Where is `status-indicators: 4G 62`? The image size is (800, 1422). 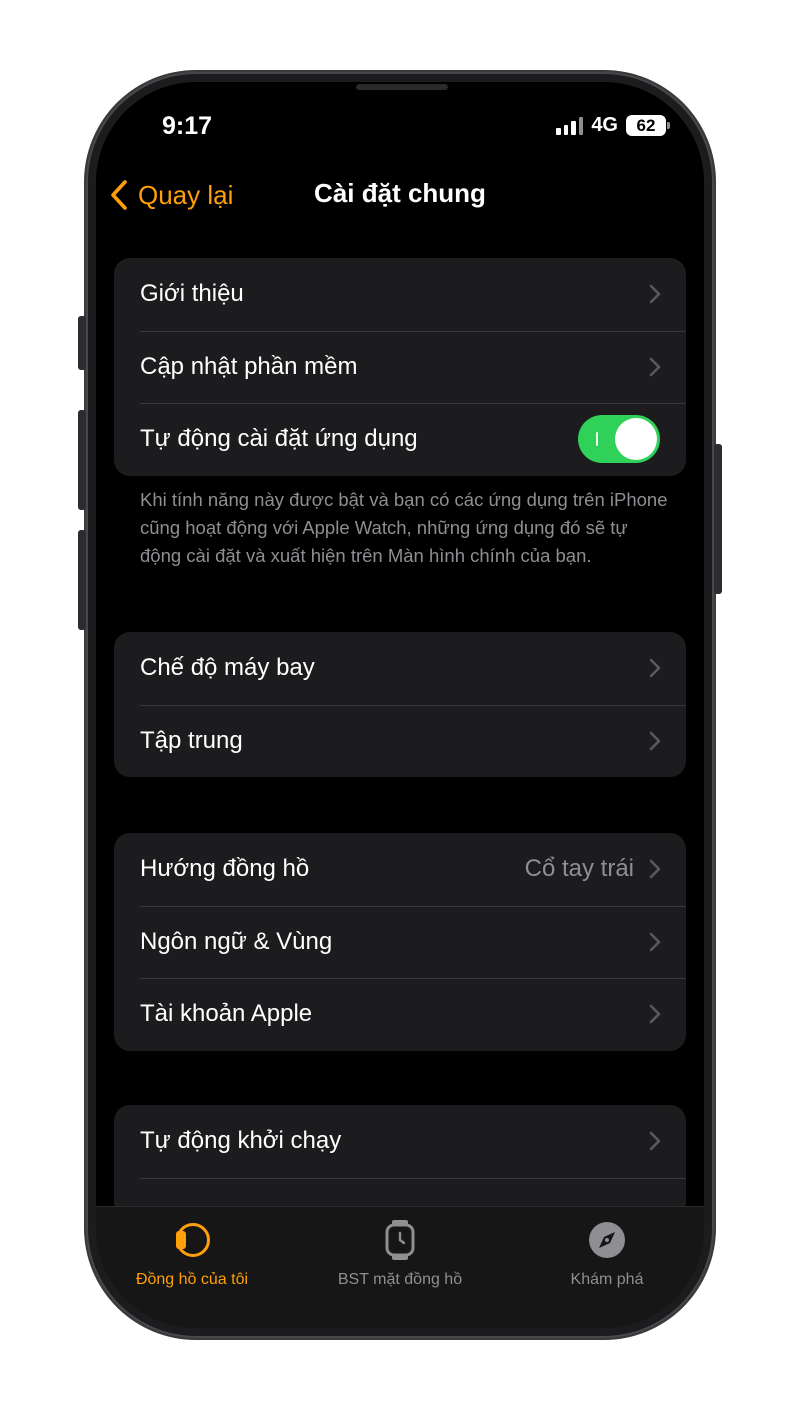 status-indicators: 4G 62 is located at coordinates (613, 125).